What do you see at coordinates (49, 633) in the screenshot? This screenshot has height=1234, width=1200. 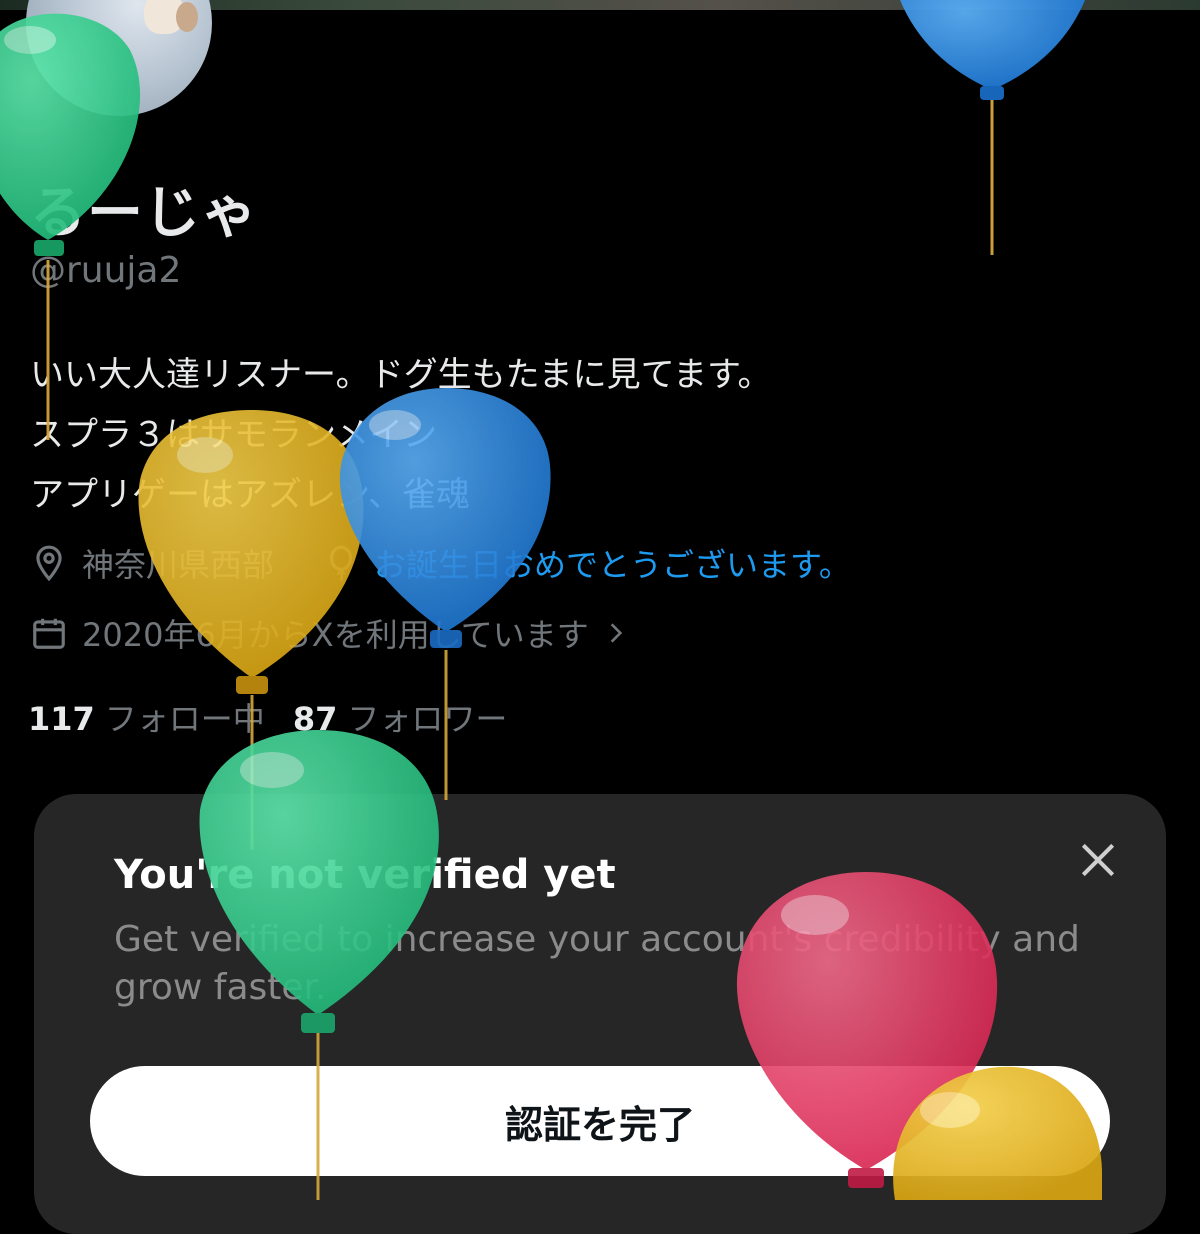 I see `calendar-icon` at bounding box center [49, 633].